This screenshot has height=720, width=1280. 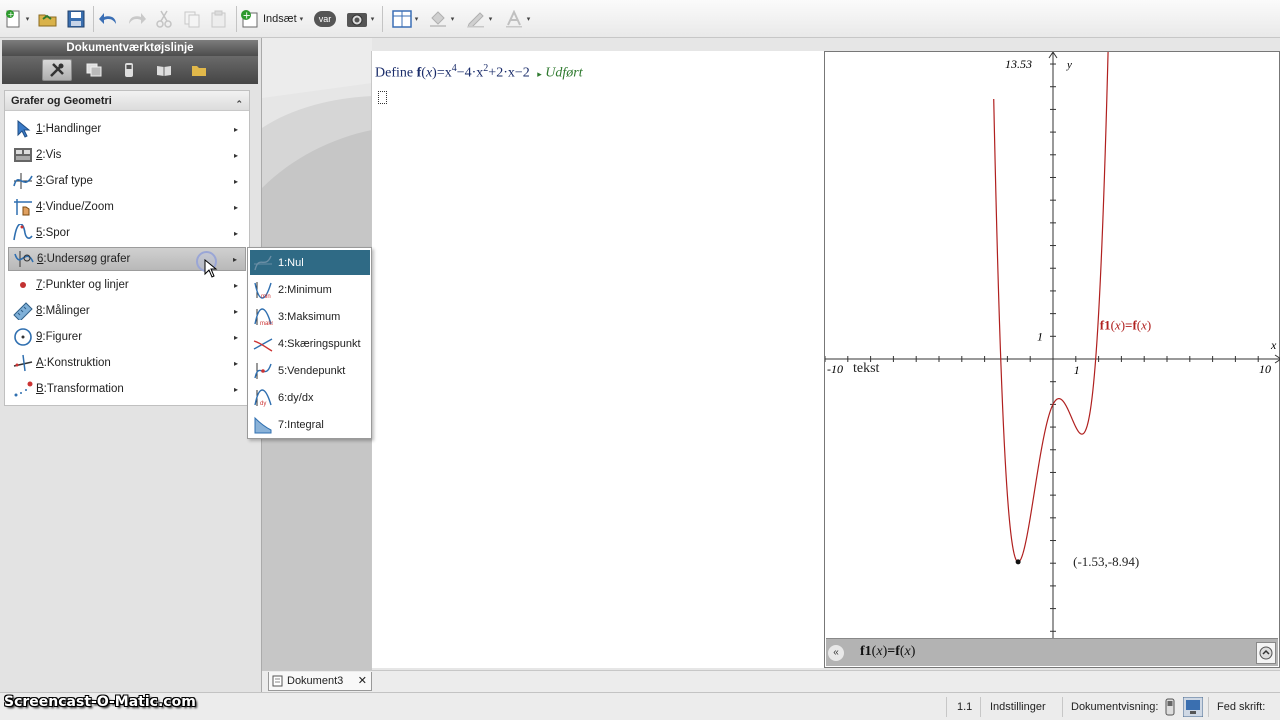 What do you see at coordinates (76, 19) in the screenshot?
I see `save-button` at bounding box center [76, 19].